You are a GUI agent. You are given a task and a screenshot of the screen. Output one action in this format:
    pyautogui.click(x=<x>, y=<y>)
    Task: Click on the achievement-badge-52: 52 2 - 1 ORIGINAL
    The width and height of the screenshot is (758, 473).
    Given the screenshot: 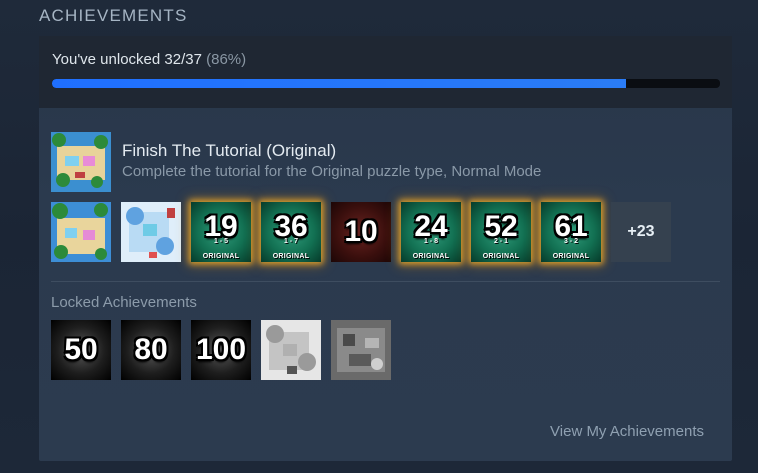 What is the action you would take?
    pyautogui.click(x=501, y=232)
    